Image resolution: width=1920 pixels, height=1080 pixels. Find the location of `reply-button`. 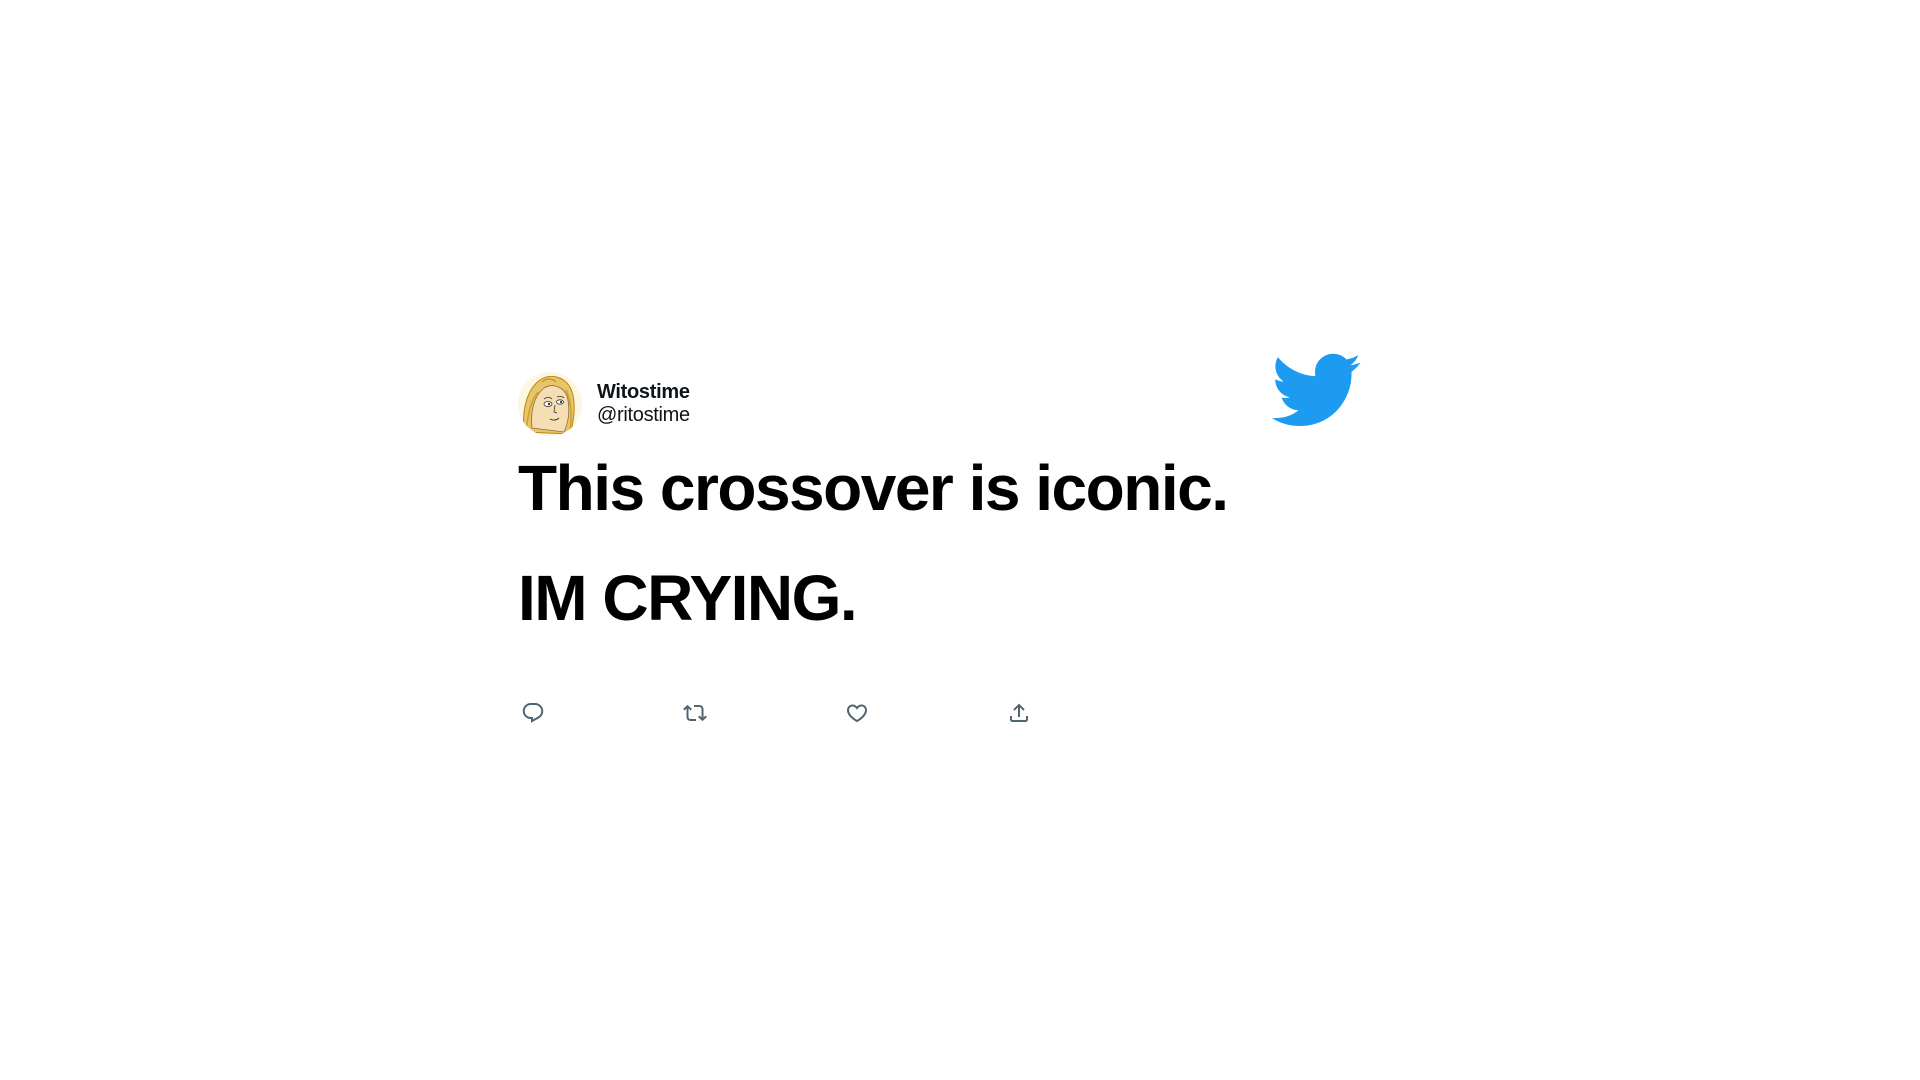

reply-button is located at coordinates (533, 713).